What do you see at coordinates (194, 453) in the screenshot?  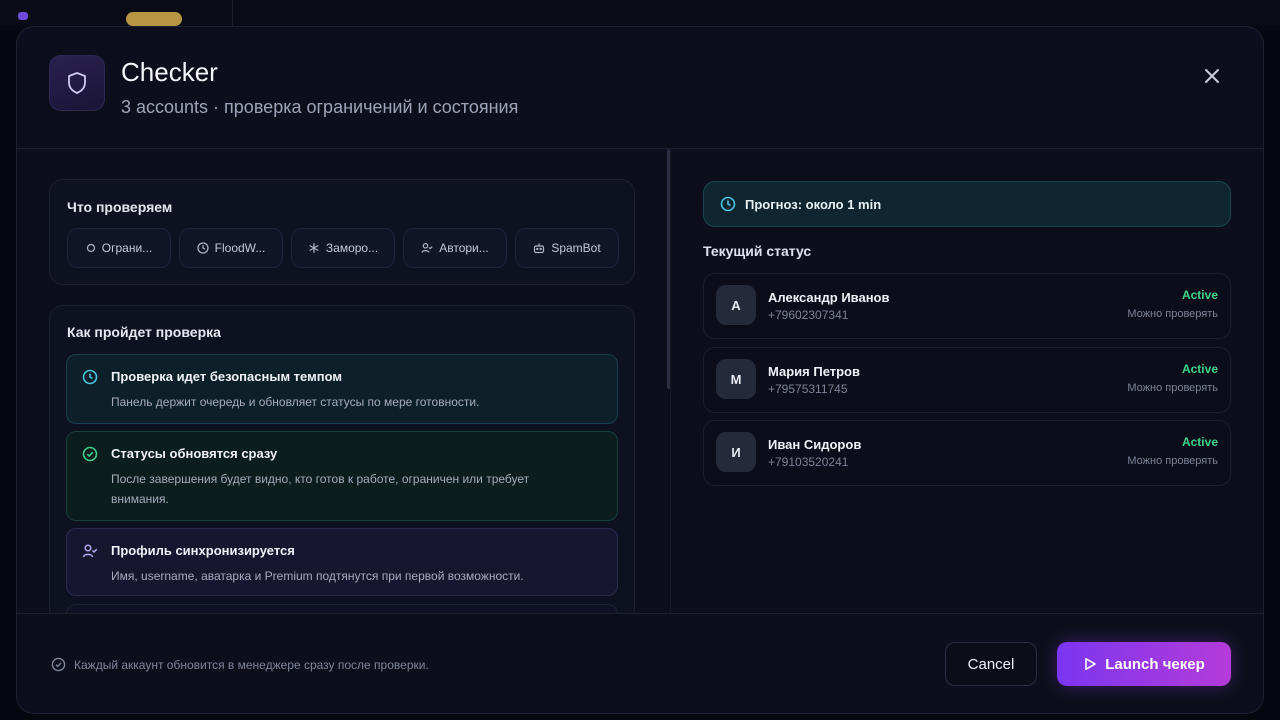 I see `step-title: Статусы обновятся сразу` at bounding box center [194, 453].